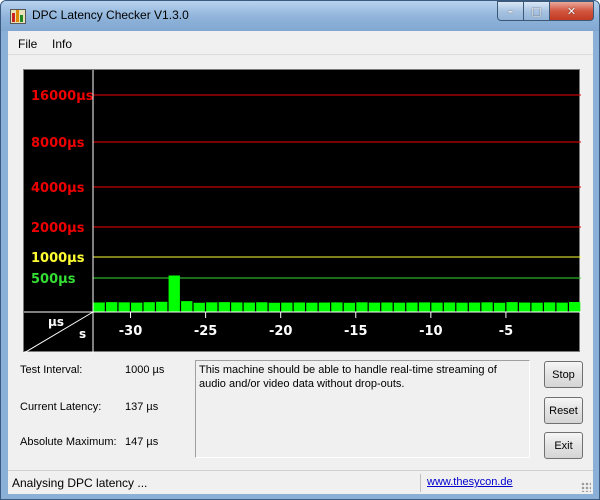 The image size is (600, 500). I want to click on resize-grip, so click(586, 487).